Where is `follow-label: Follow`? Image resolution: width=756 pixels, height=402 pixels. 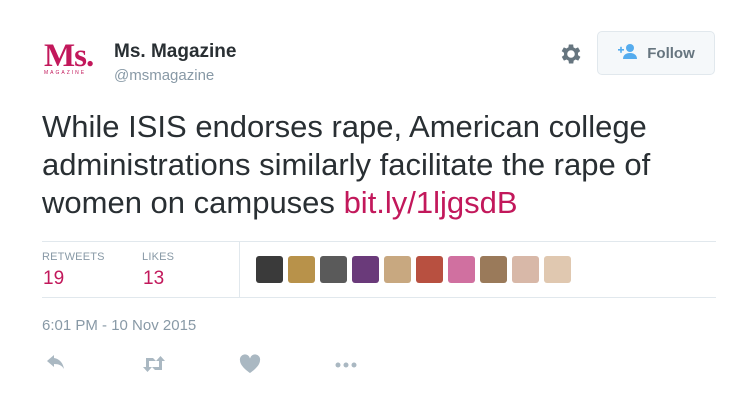
follow-label: Follow is located at coordinates (671, 53).